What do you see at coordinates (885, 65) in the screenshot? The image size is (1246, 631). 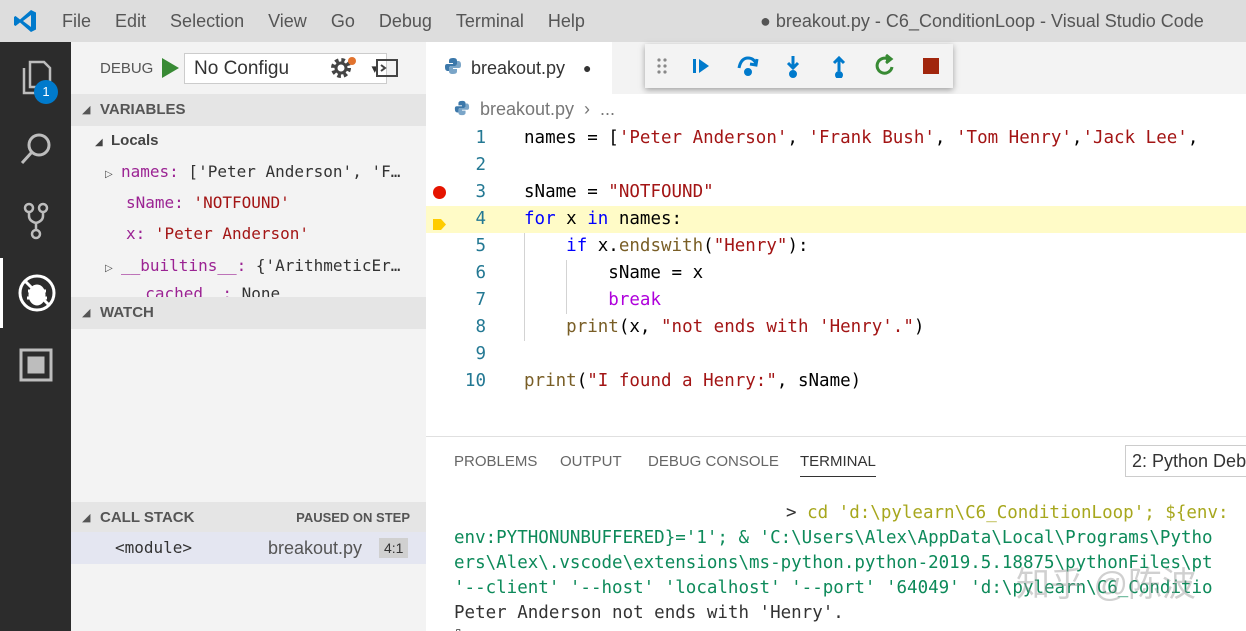 I see `restart-icon` at bounding box center [885, 65].